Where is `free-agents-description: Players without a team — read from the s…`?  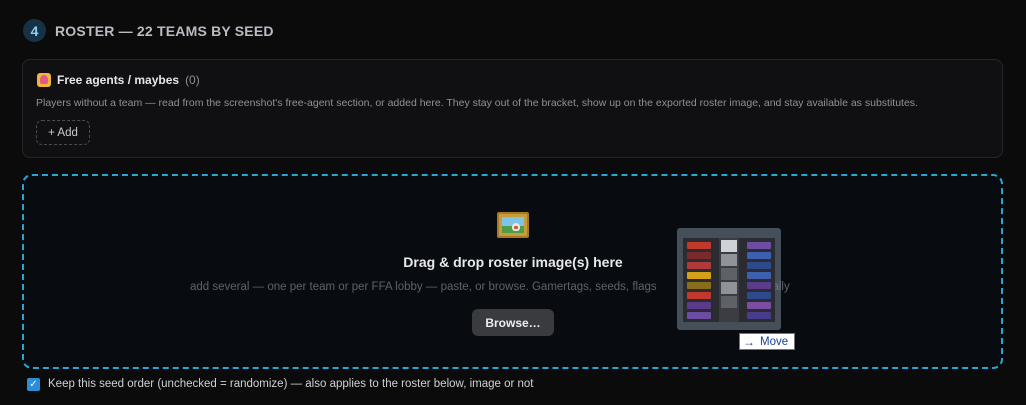
free-agents-description: Players without a team — read from the s… is located at coordinates (477, 103).